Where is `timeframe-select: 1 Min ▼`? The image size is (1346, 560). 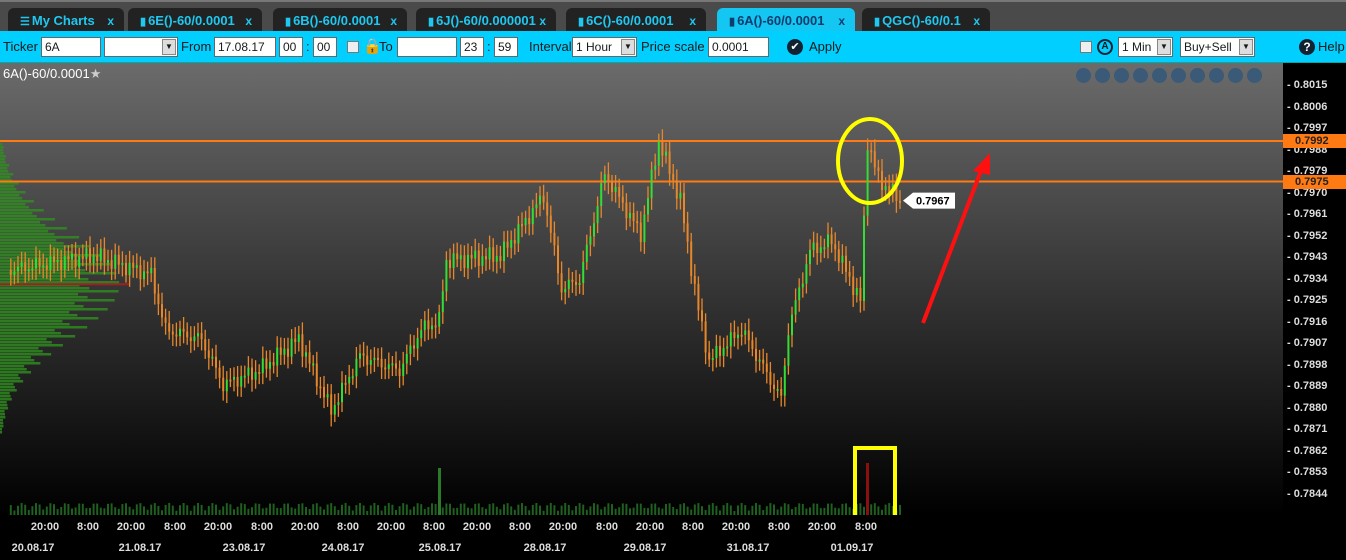
timeframe-select: 1 Min ▼ is located at coordinates (1145, 47).